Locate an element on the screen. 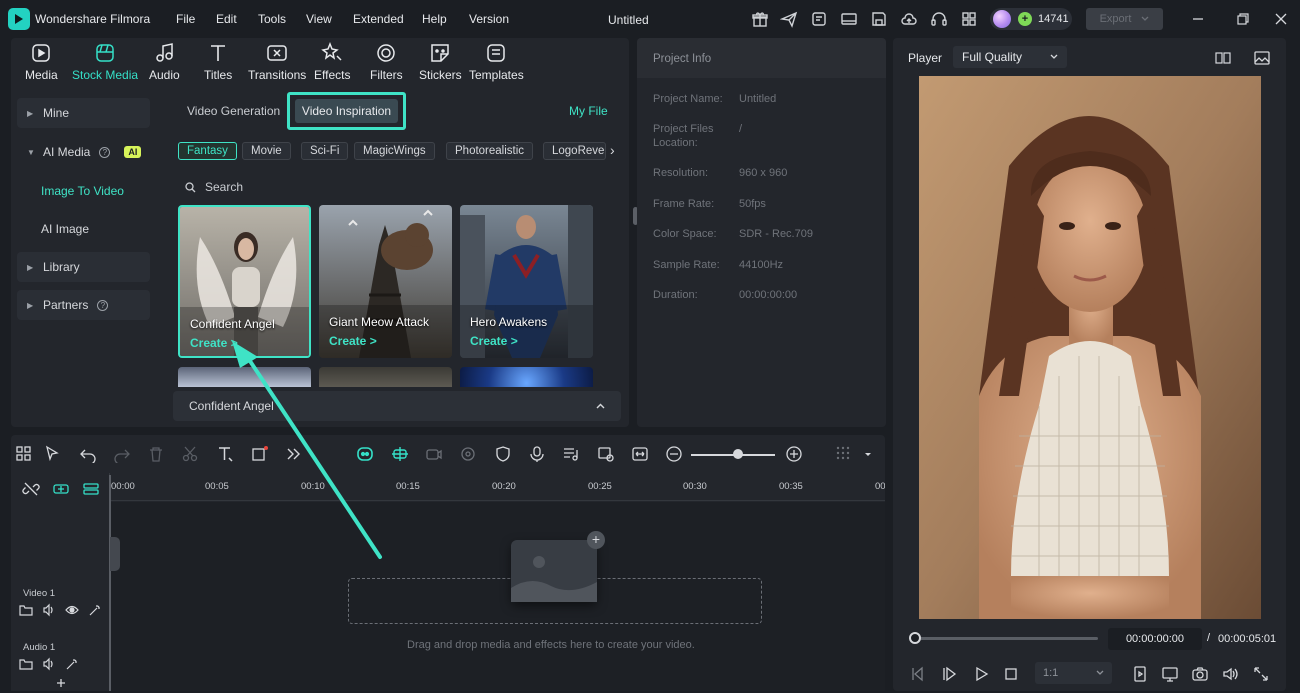  cloud-upload-icon is located at coordinates (909, 19).